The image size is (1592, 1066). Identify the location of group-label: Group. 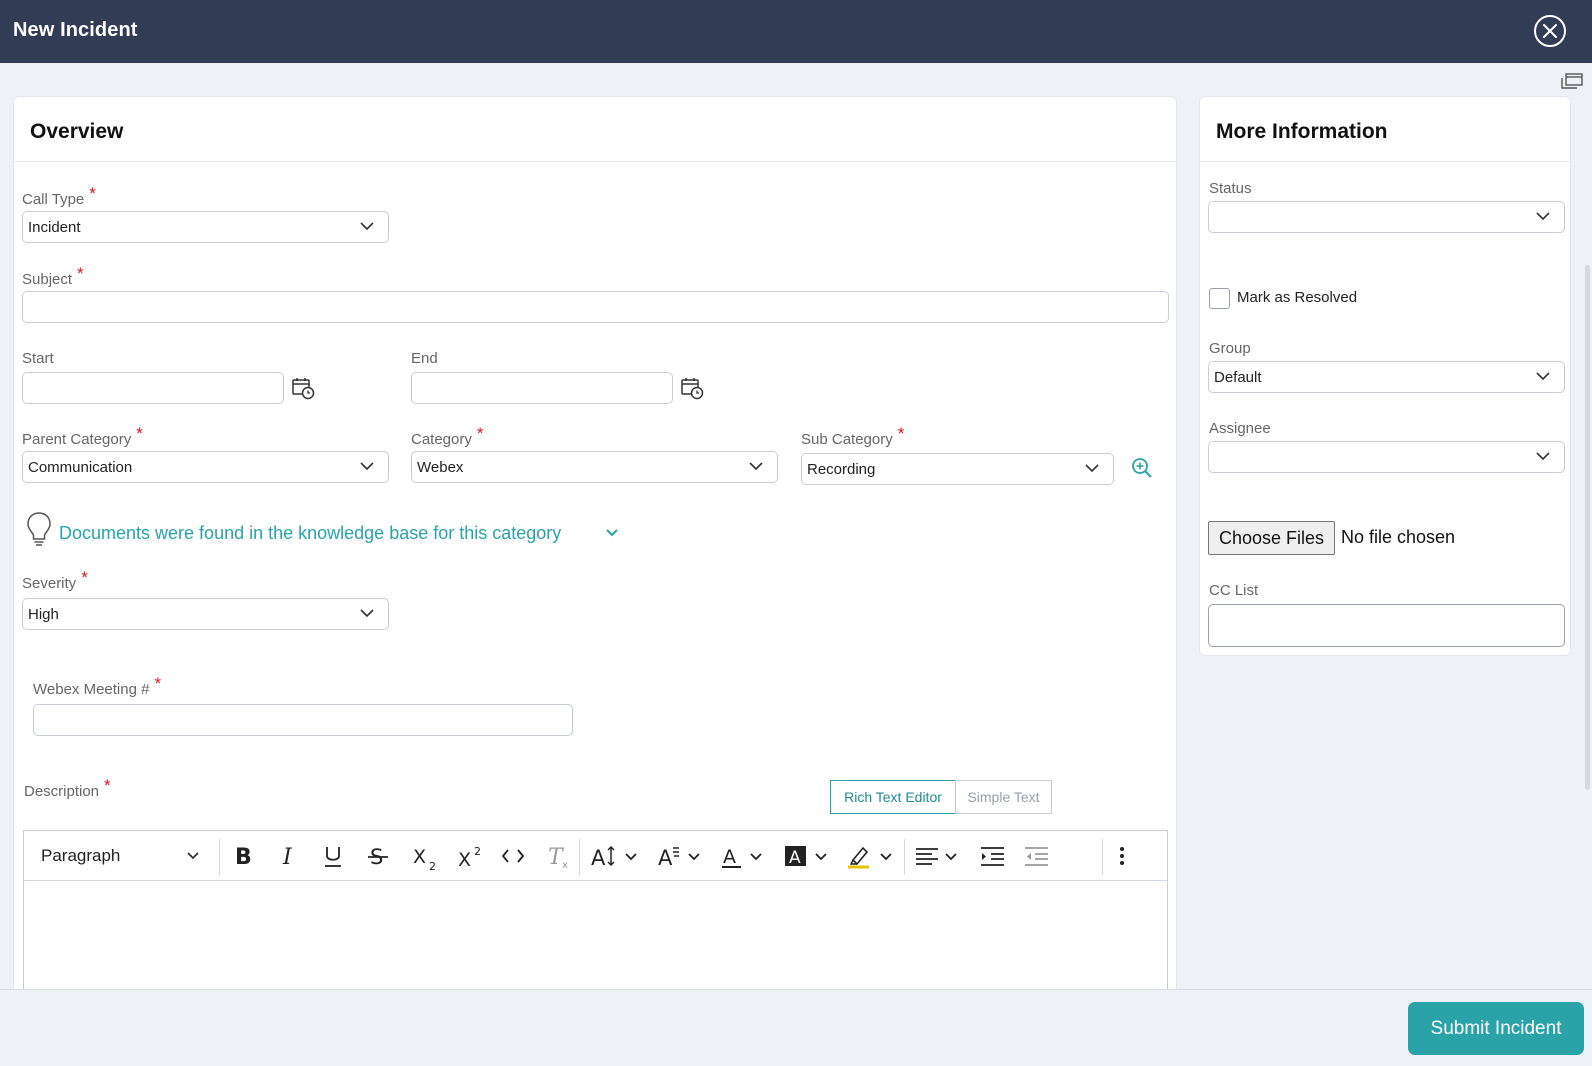
(1230, 348).